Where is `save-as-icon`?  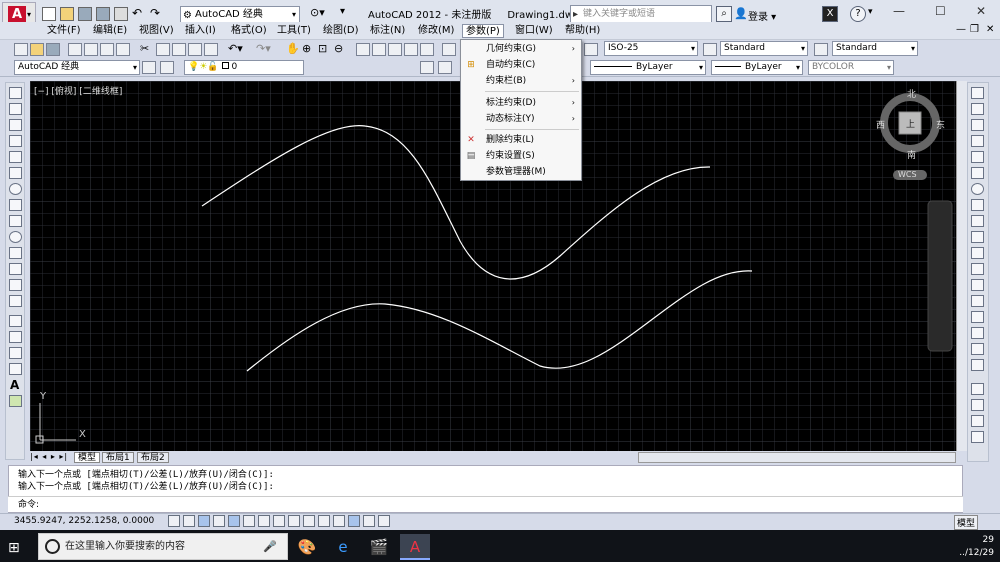 save-as-icon is located at coordinates (103, 14).